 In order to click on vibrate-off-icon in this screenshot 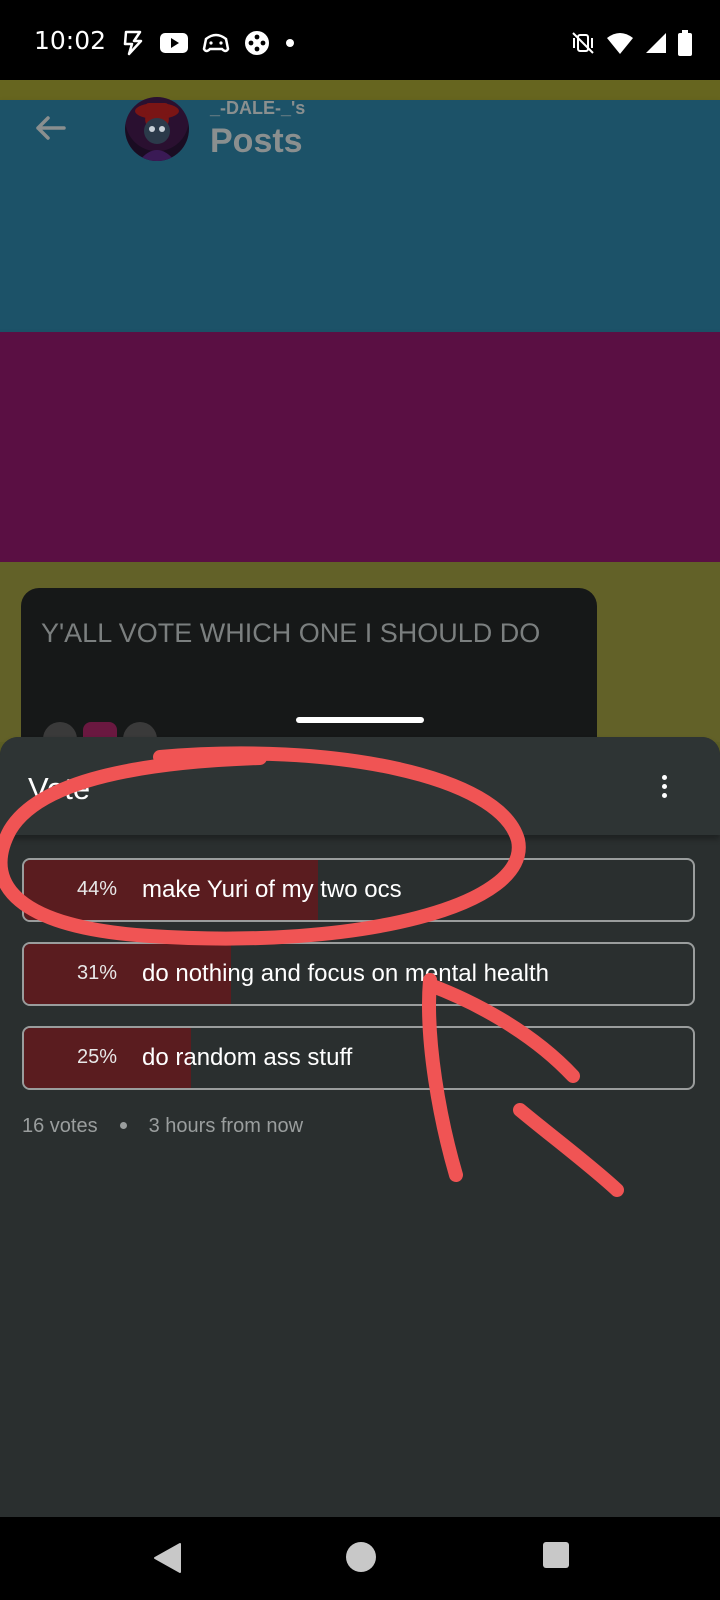, I will do `click(583, 43)`.